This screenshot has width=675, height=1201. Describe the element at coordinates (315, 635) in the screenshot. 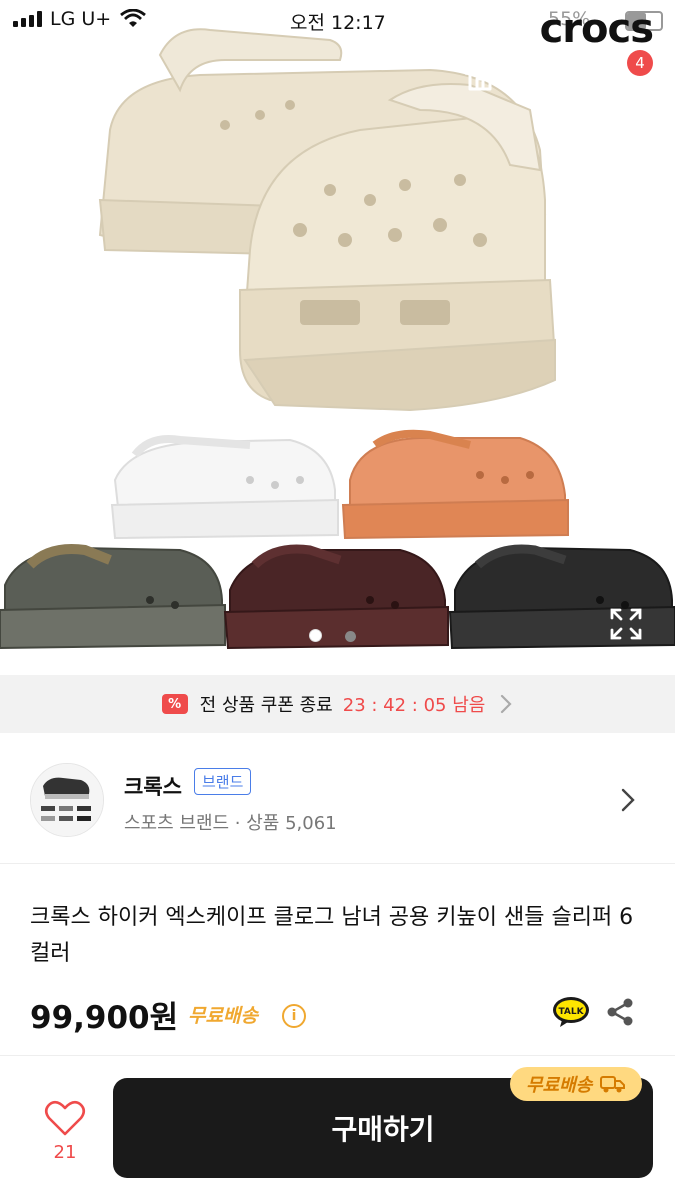

I see `gallery-dot-active` at that location.